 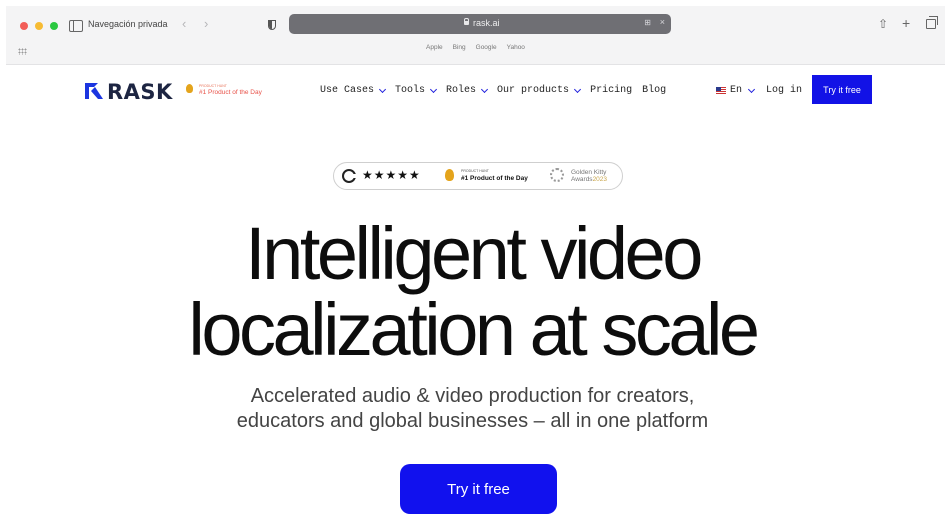 What do you see at coordinates (589, 172) in the screenshot?
I see `kitty-line1: Golden Kitty` at bounding box center [589, 172].